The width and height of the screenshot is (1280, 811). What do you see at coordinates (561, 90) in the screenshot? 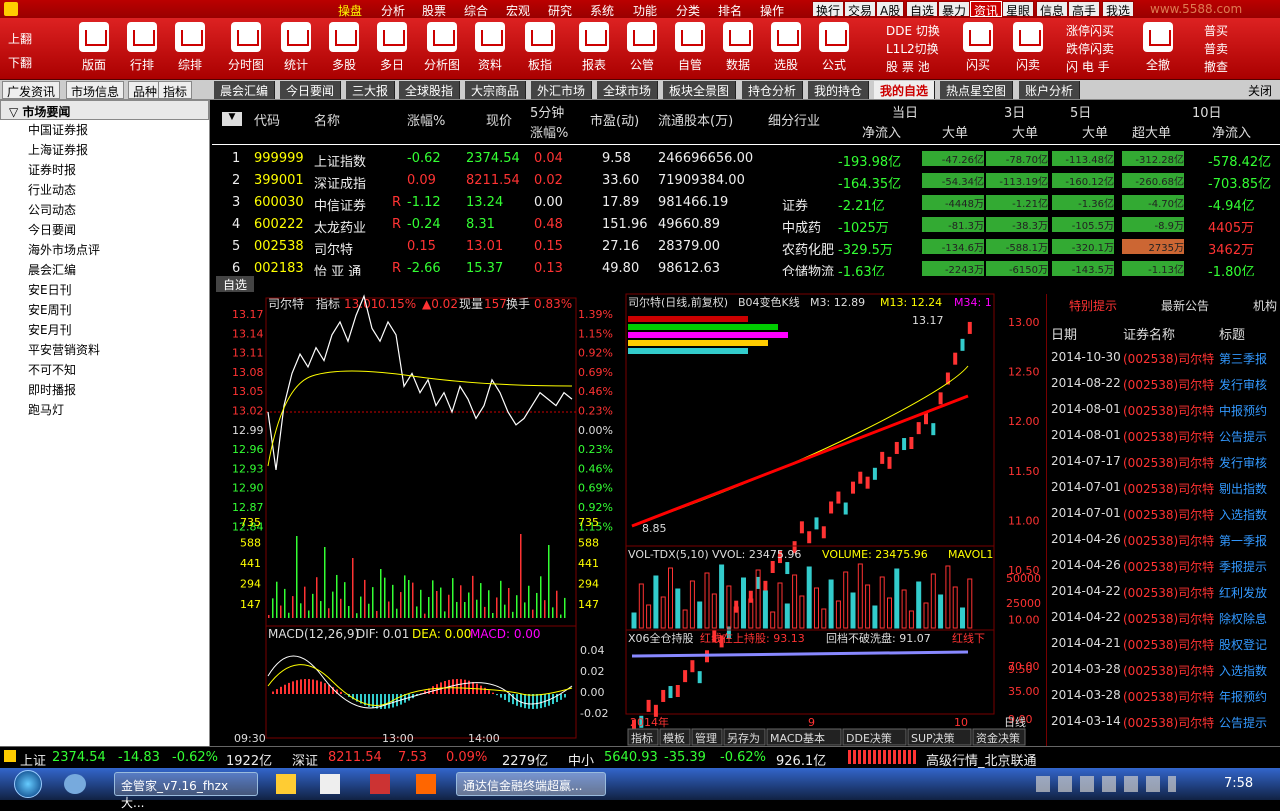
I see `right-tab-5: 外汇市场` at bounding box center [561, 90].